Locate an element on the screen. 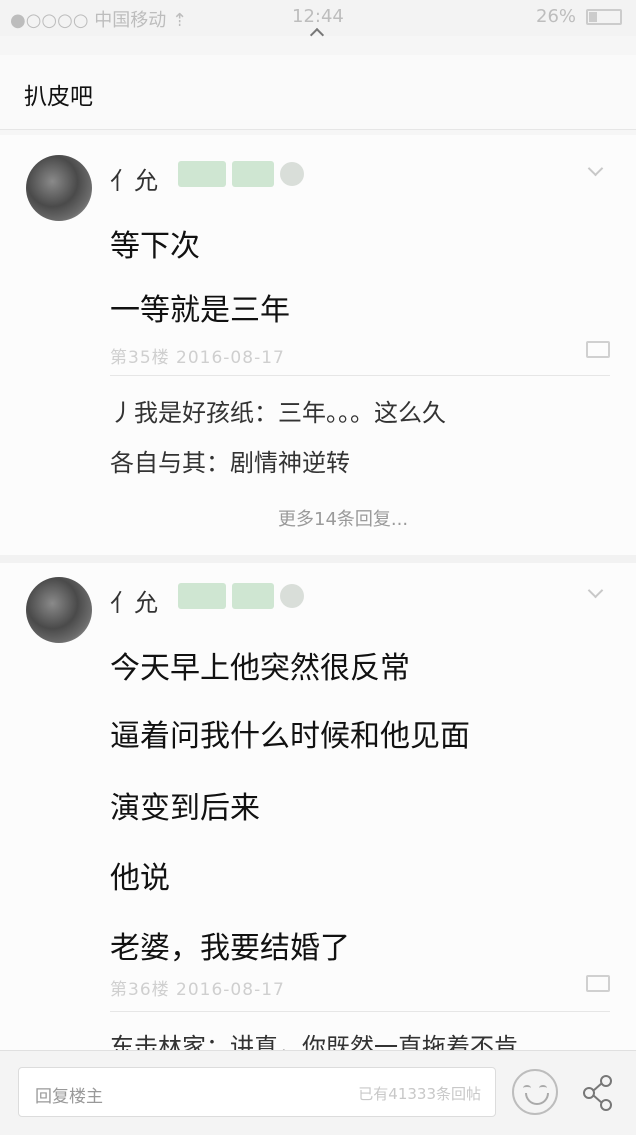 The width and height of the screenshot is (636, 1135). carrier-label: ●○○○○ 中国移动 ⇡ is located at coordinates (99, 20).